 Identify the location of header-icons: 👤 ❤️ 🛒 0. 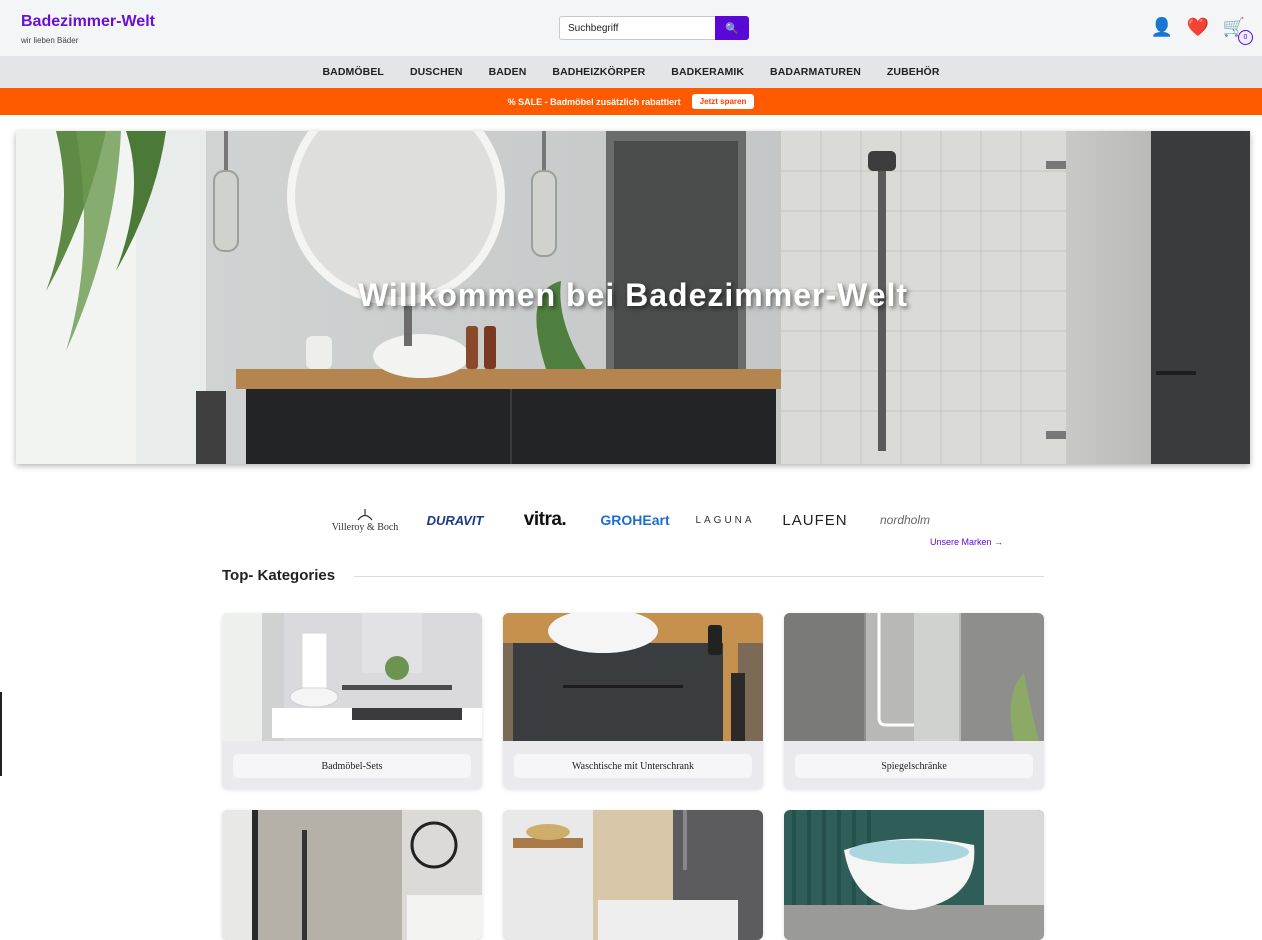
(1202, 30).